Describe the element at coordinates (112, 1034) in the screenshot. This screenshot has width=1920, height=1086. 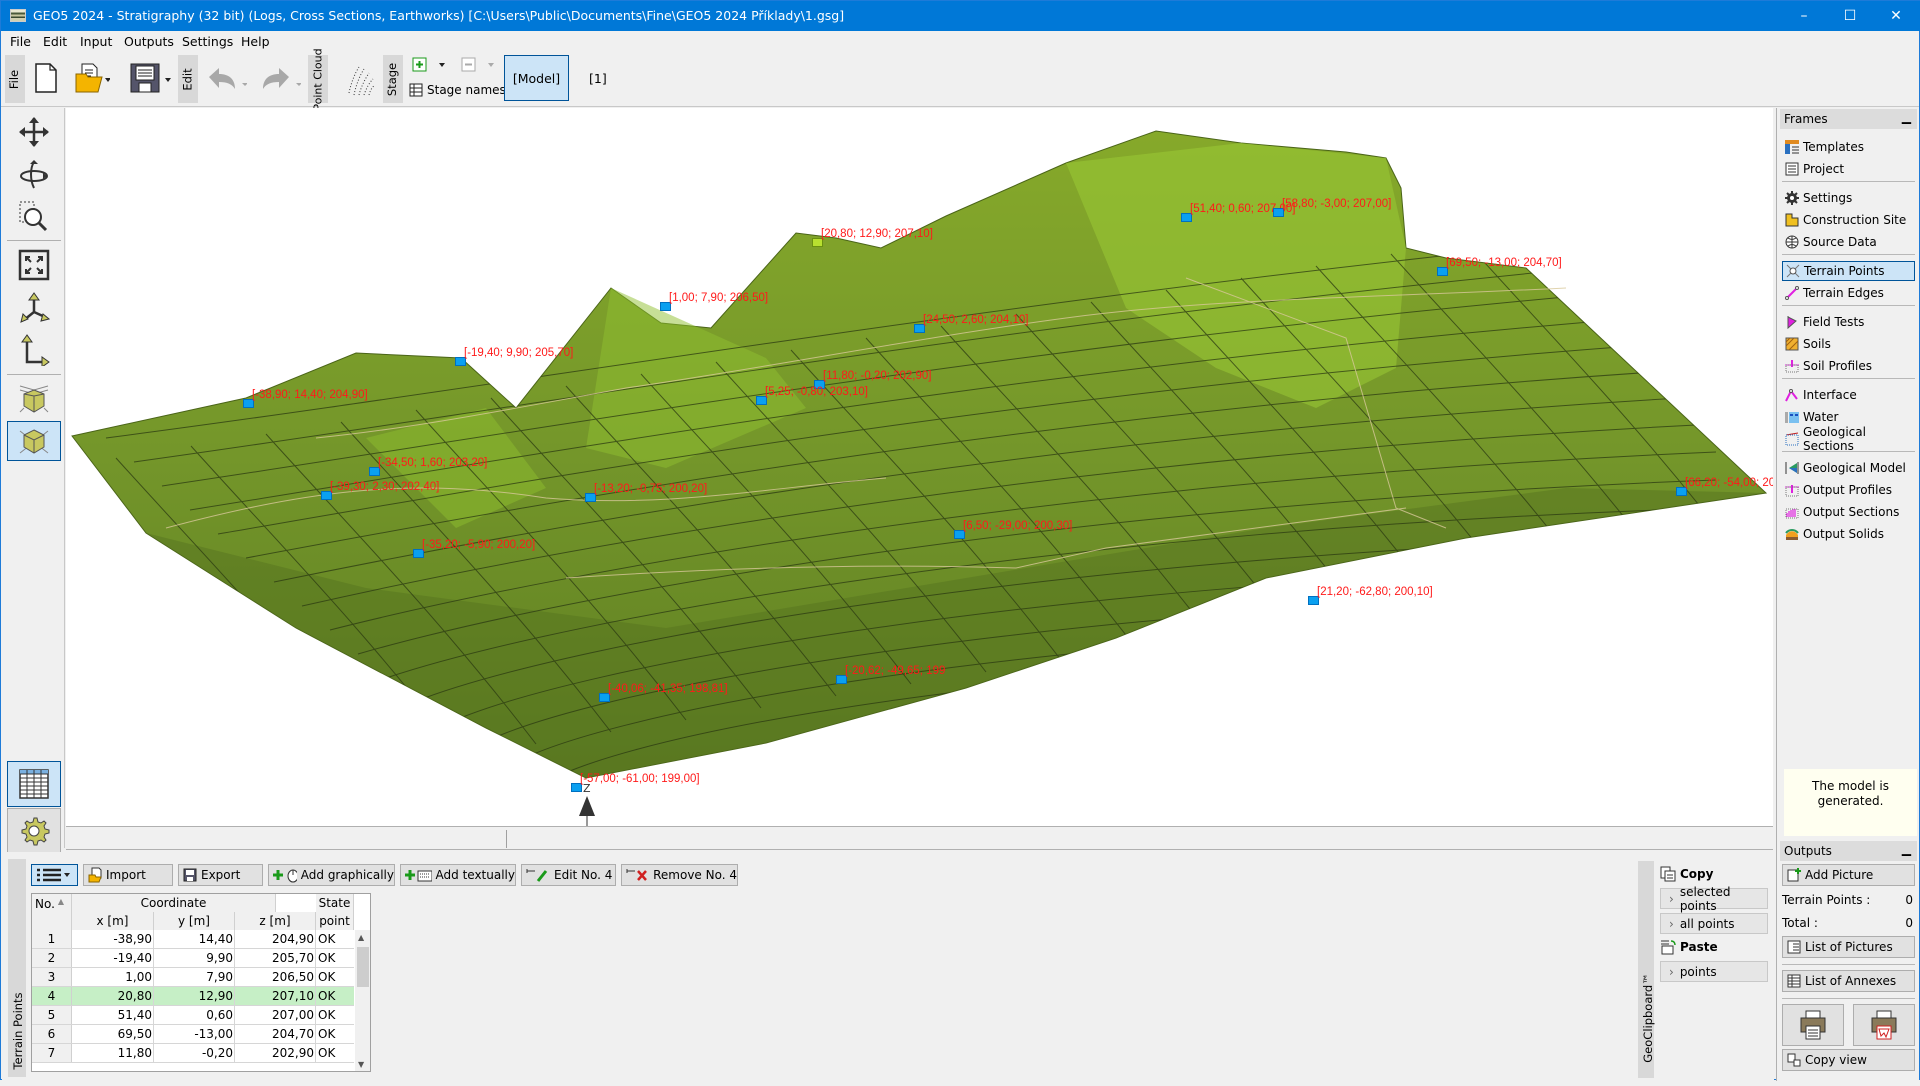
I see `cell-x: 69,50` at that location.